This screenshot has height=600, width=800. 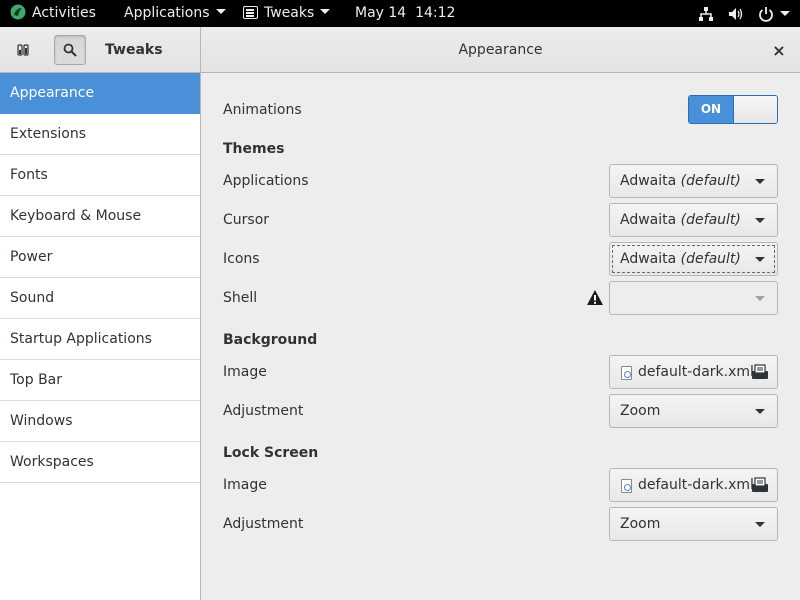 I want to click on header-bar-left: Tweaks, so click(x=100, y=50).